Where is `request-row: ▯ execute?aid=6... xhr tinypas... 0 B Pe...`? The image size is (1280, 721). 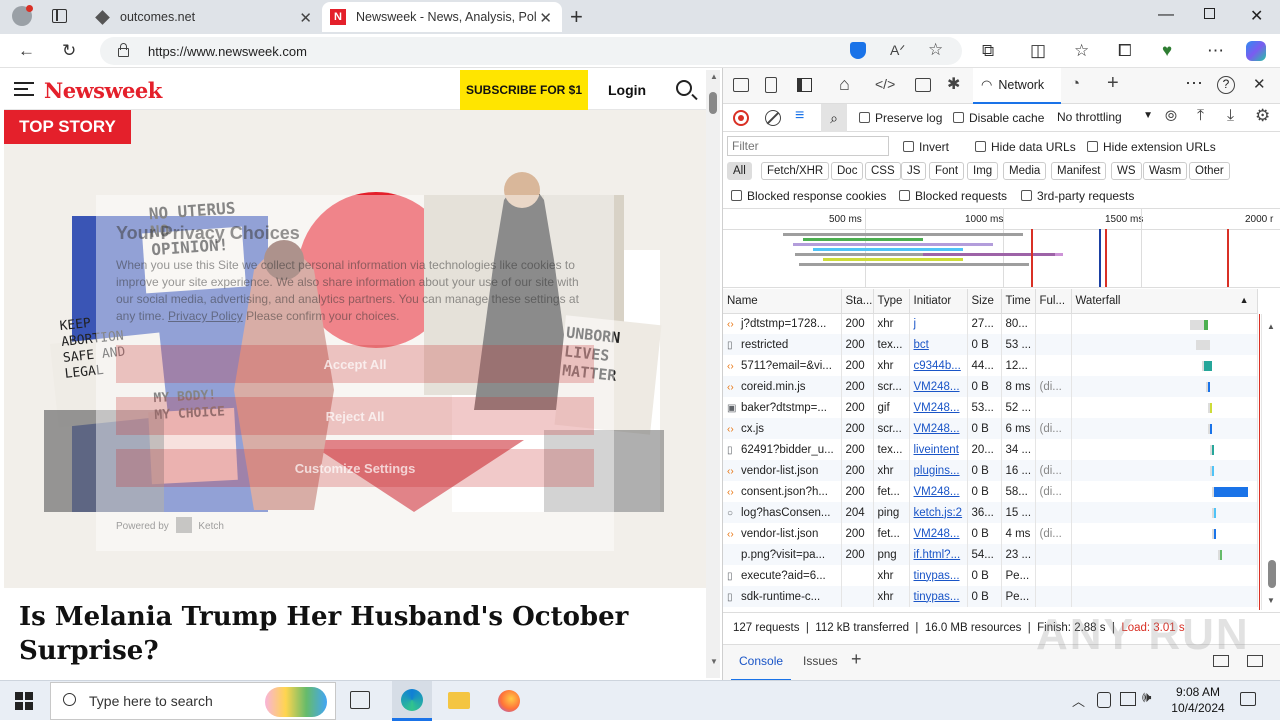 request-row: ▯ execute?aid=6... xhr tinypas... 0 B Pe... is located at coordinates (990, 575).